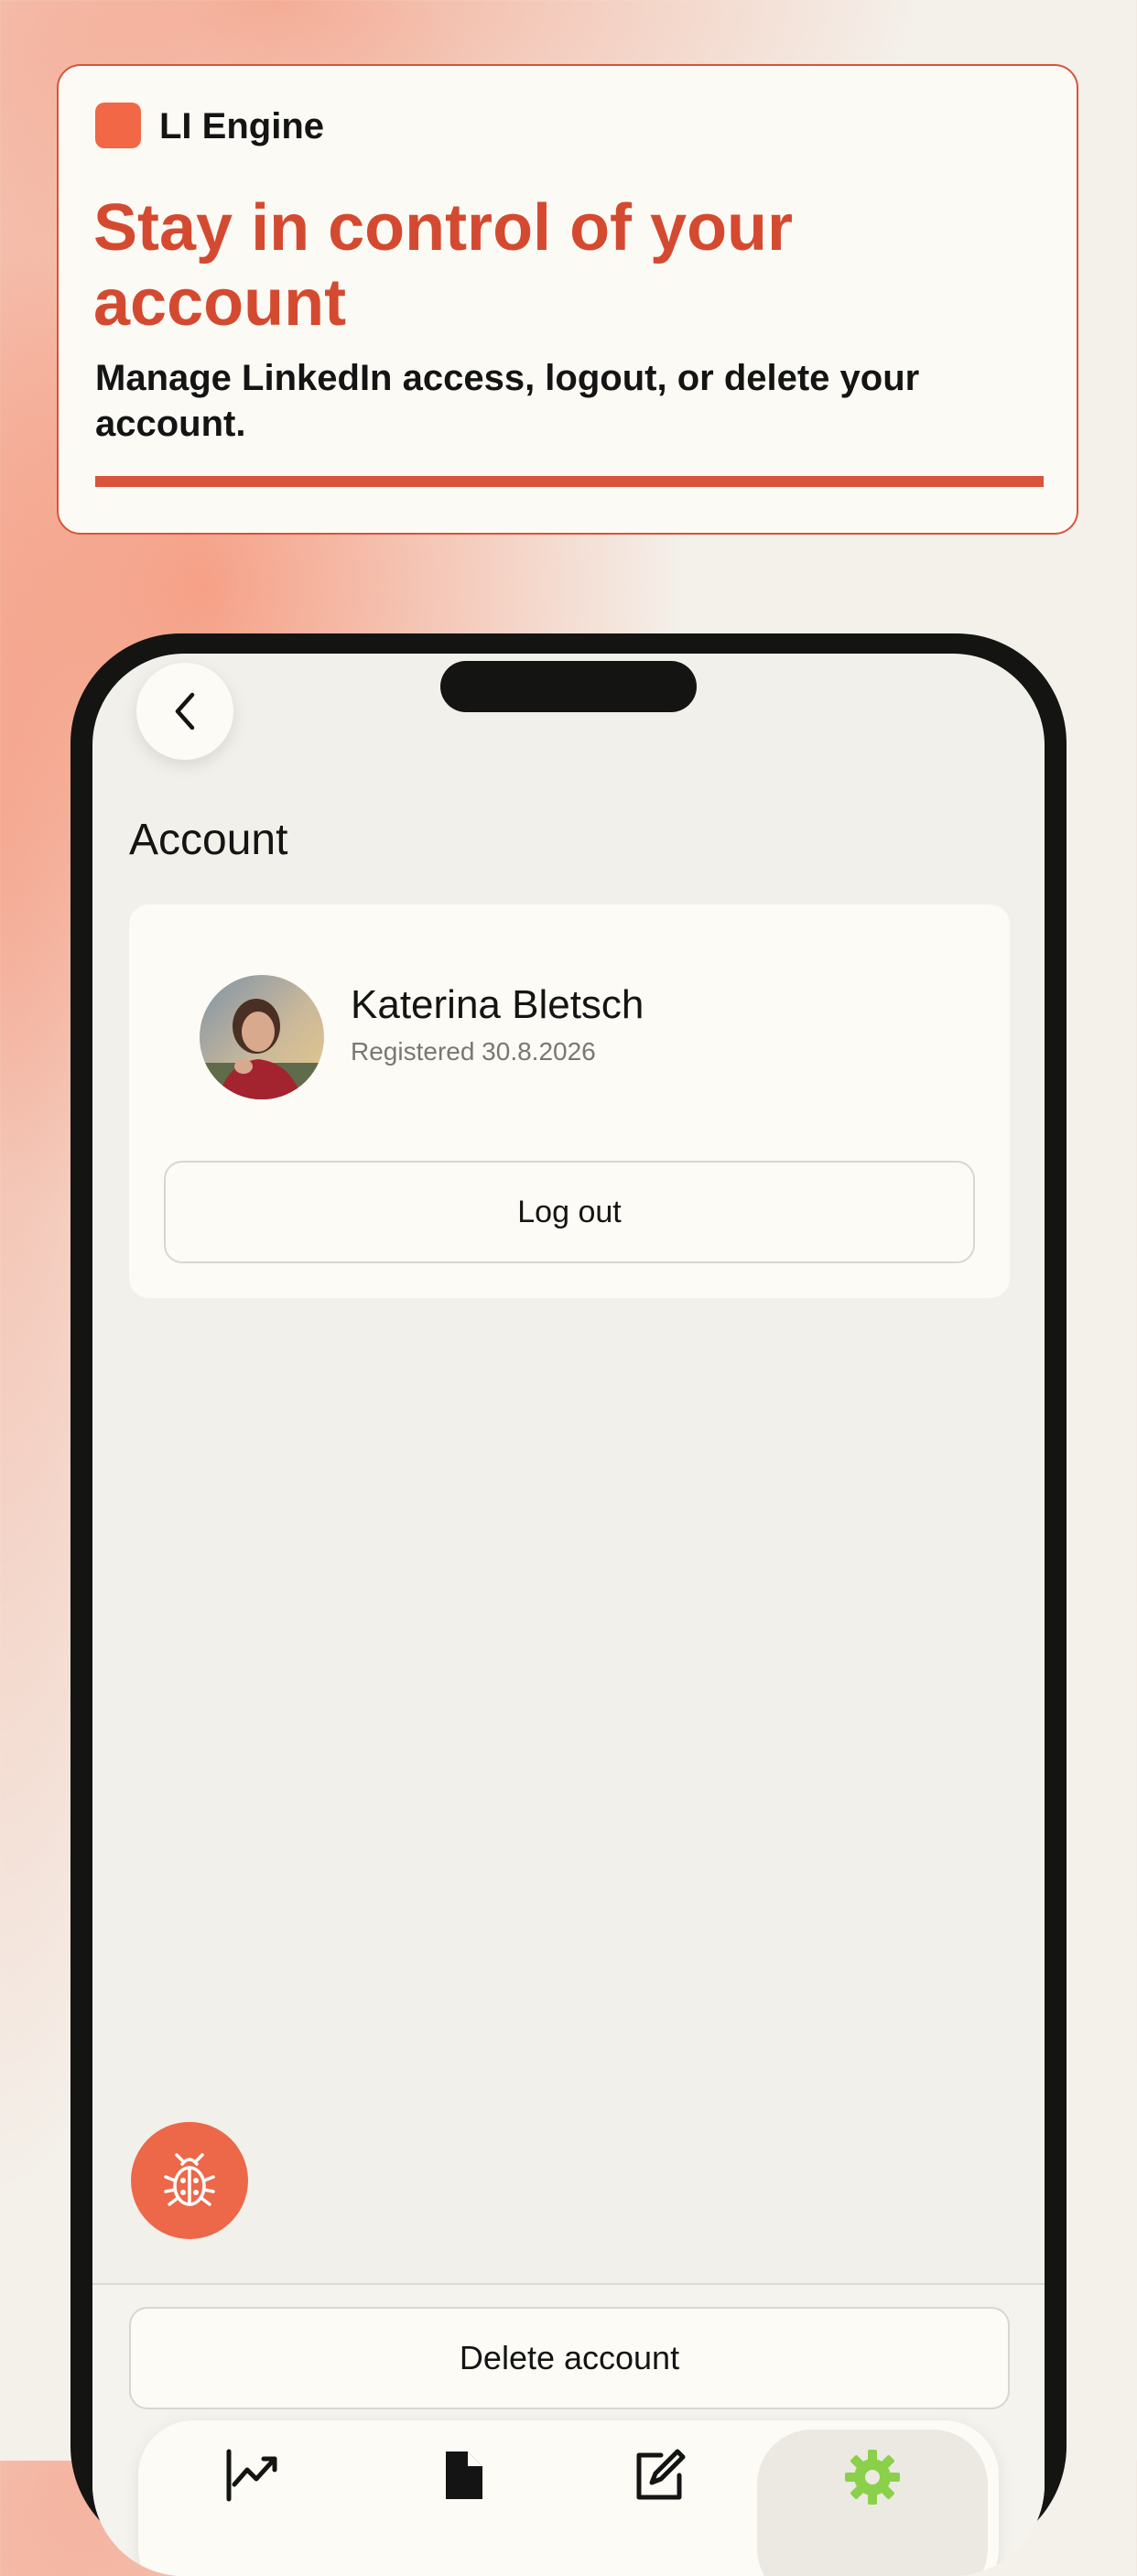  I want to click on tab-analytics, so click(252, 2498).